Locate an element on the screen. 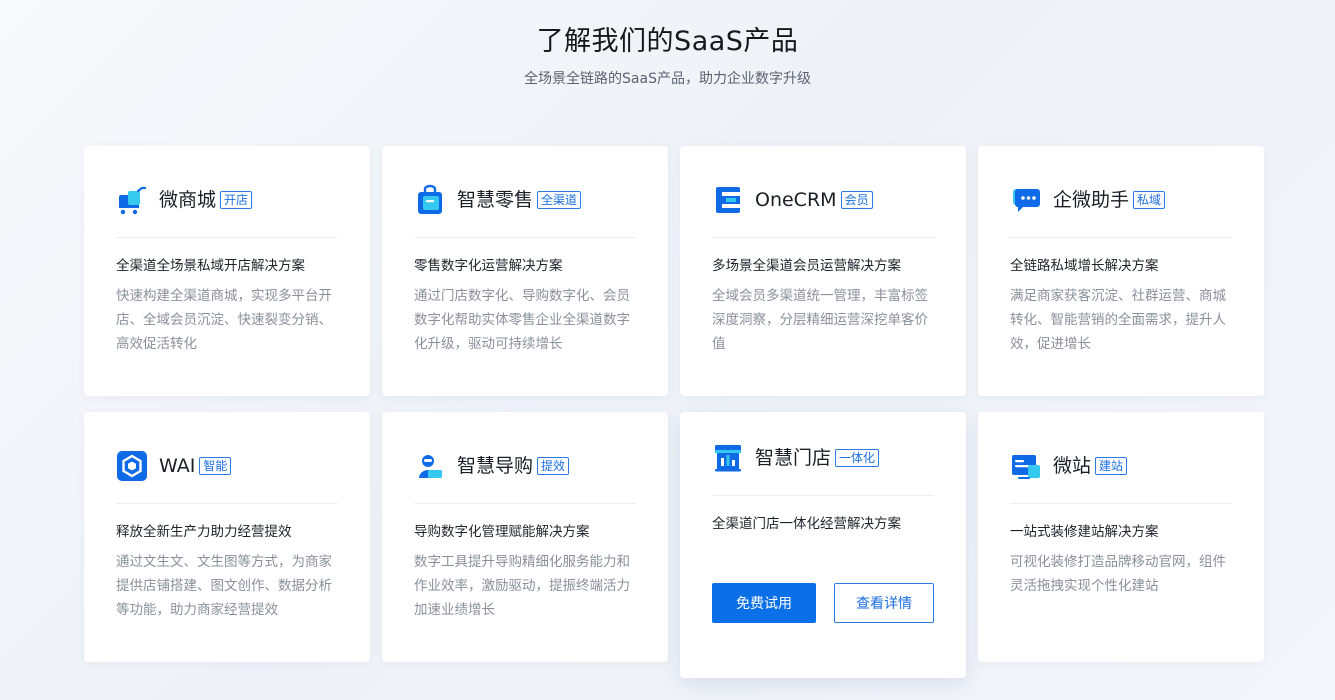 The height and width of the screenshot is (700, 1335). card-head: 微商城 开店 is located at coordinates (184, 200).